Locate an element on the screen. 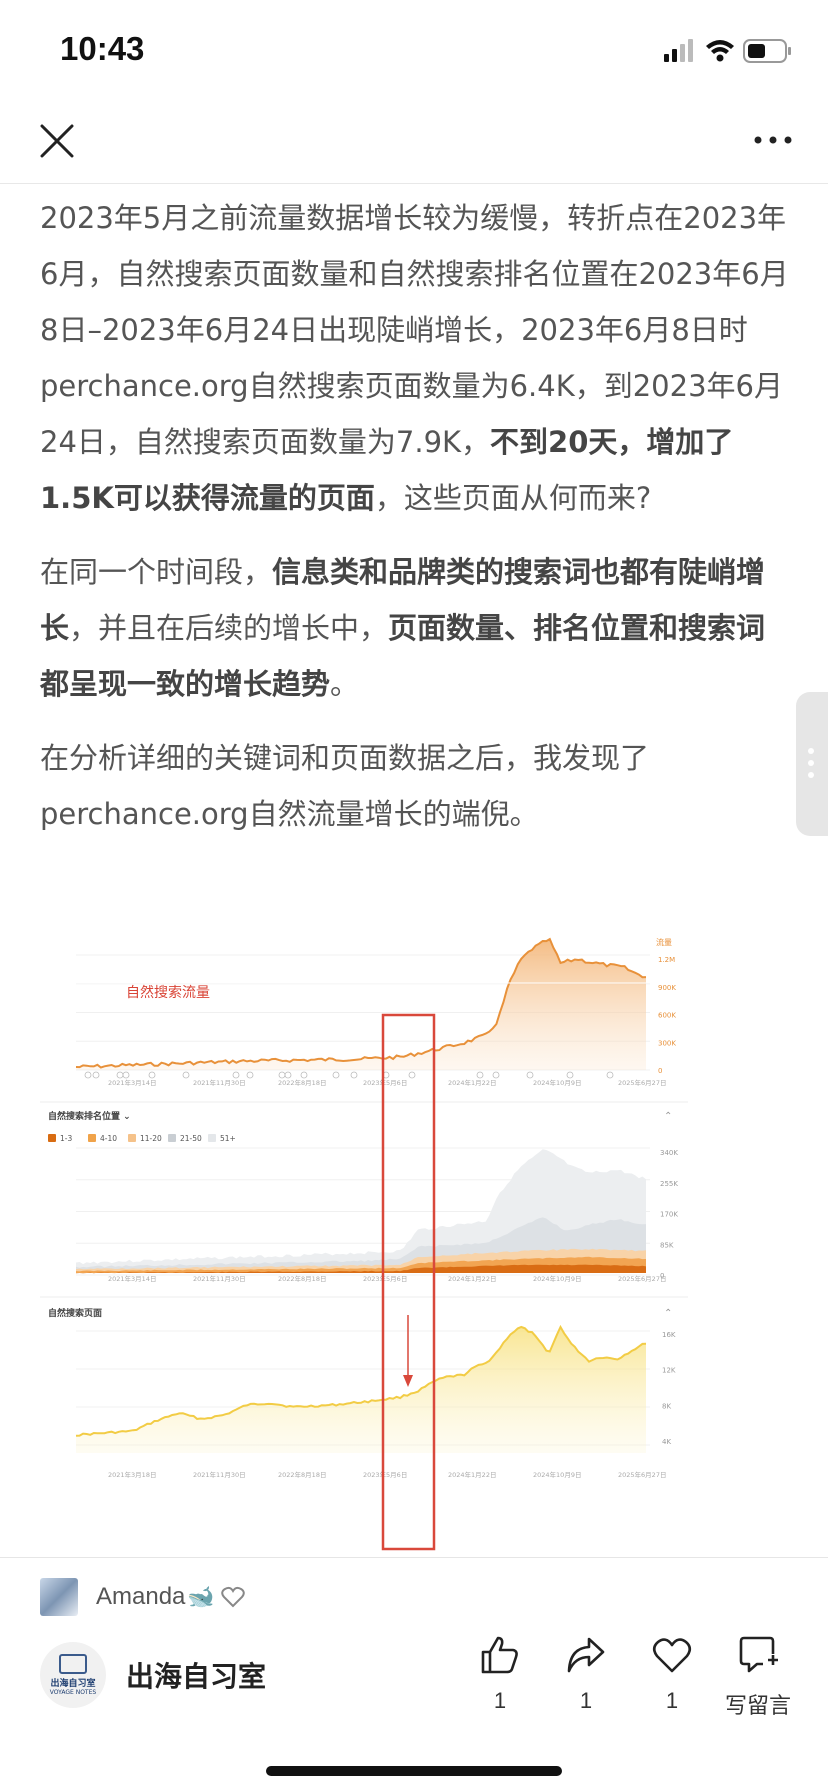  y-tick-label: 170K is located at coordinates (669, 1215).